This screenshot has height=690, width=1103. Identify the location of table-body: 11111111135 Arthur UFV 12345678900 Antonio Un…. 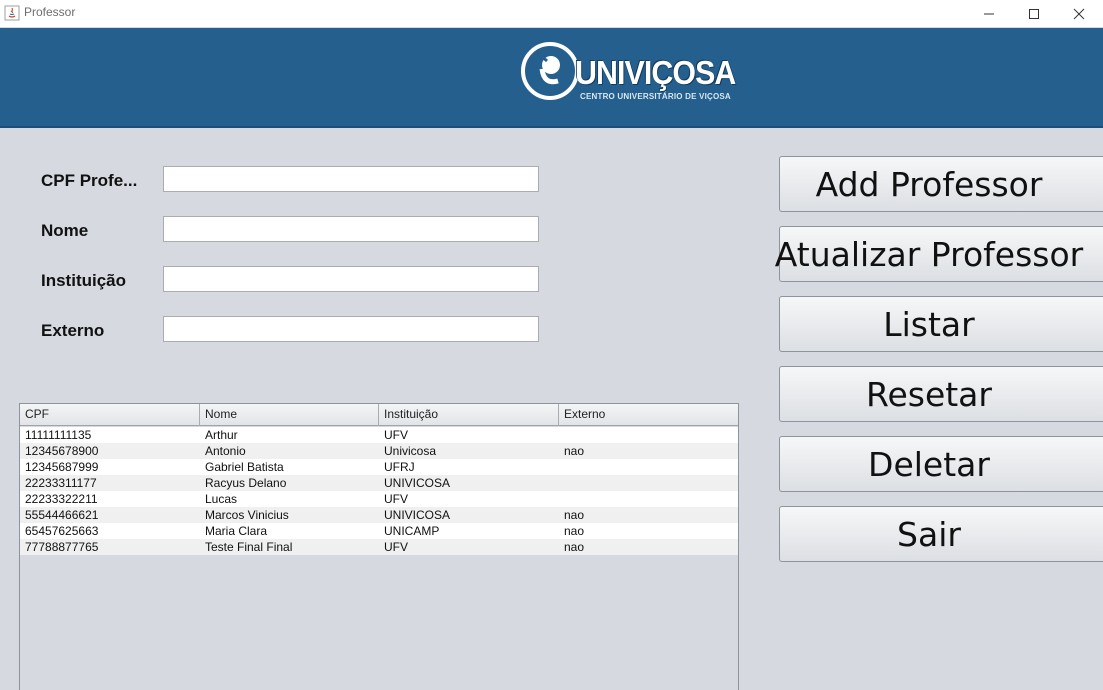
(379, 491).